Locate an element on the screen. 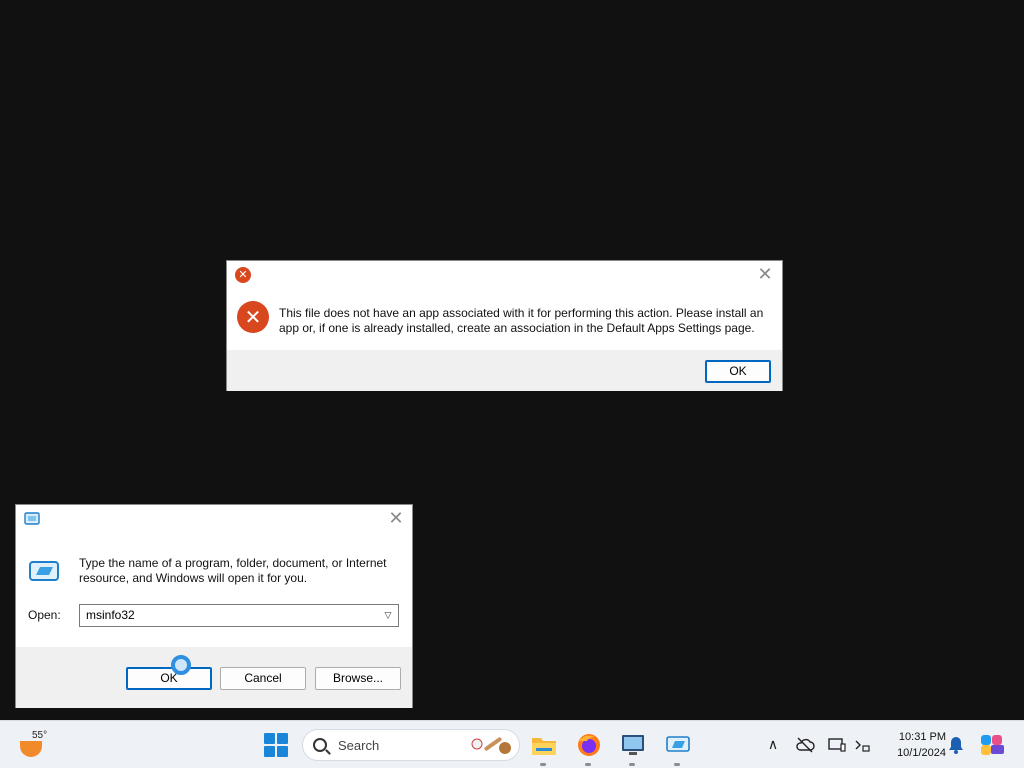 This screenshot has height=768, width=1024. start-button is located at coordinates (276, 745).